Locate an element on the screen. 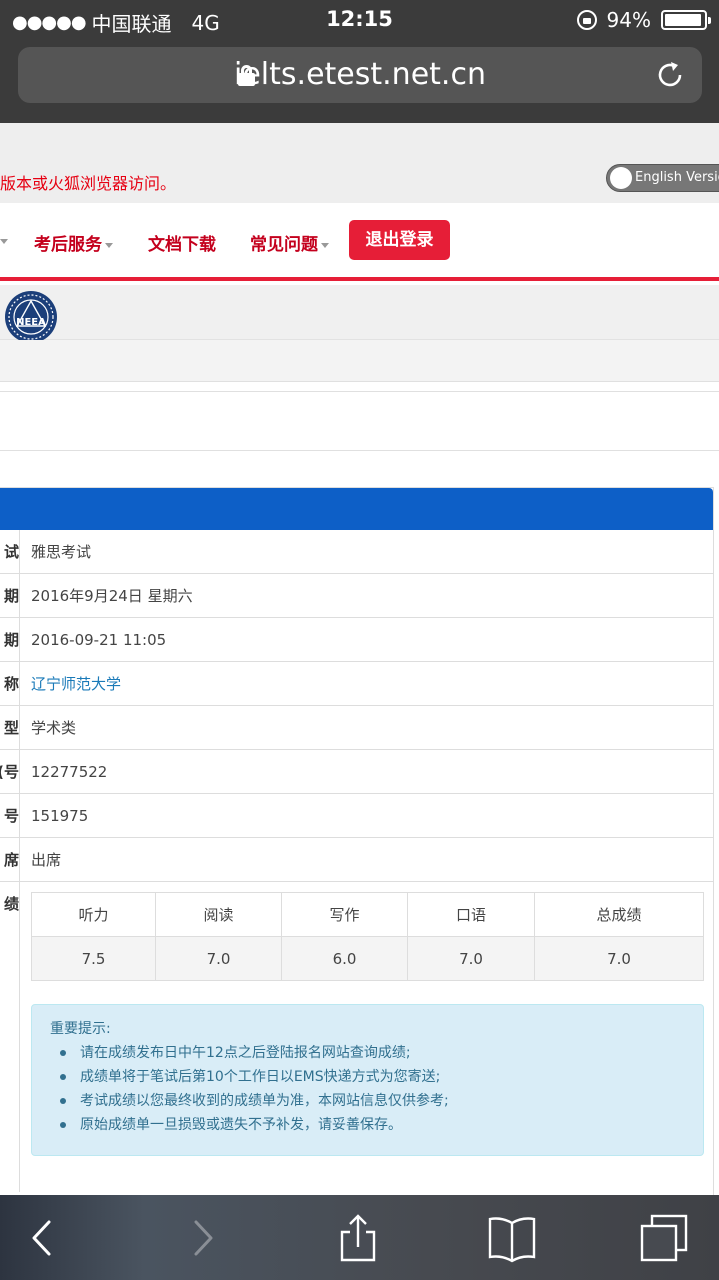 The width and height of the screenshot is (719, 1280). battery-icon is located at coordinates (686, 20).